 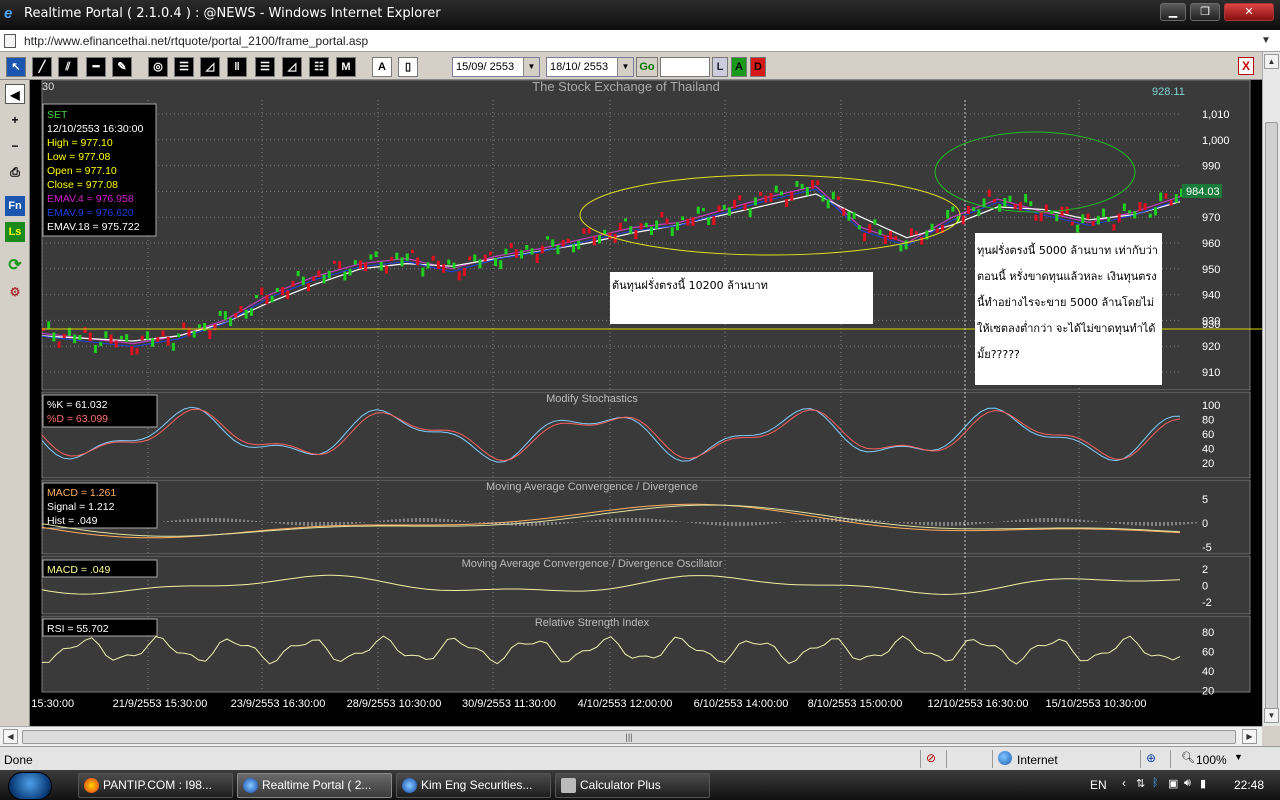 What do you see at coordinates (15, 232) in the screenshot?
I see `ls-button: Ls` at bounding box center [15, 232].